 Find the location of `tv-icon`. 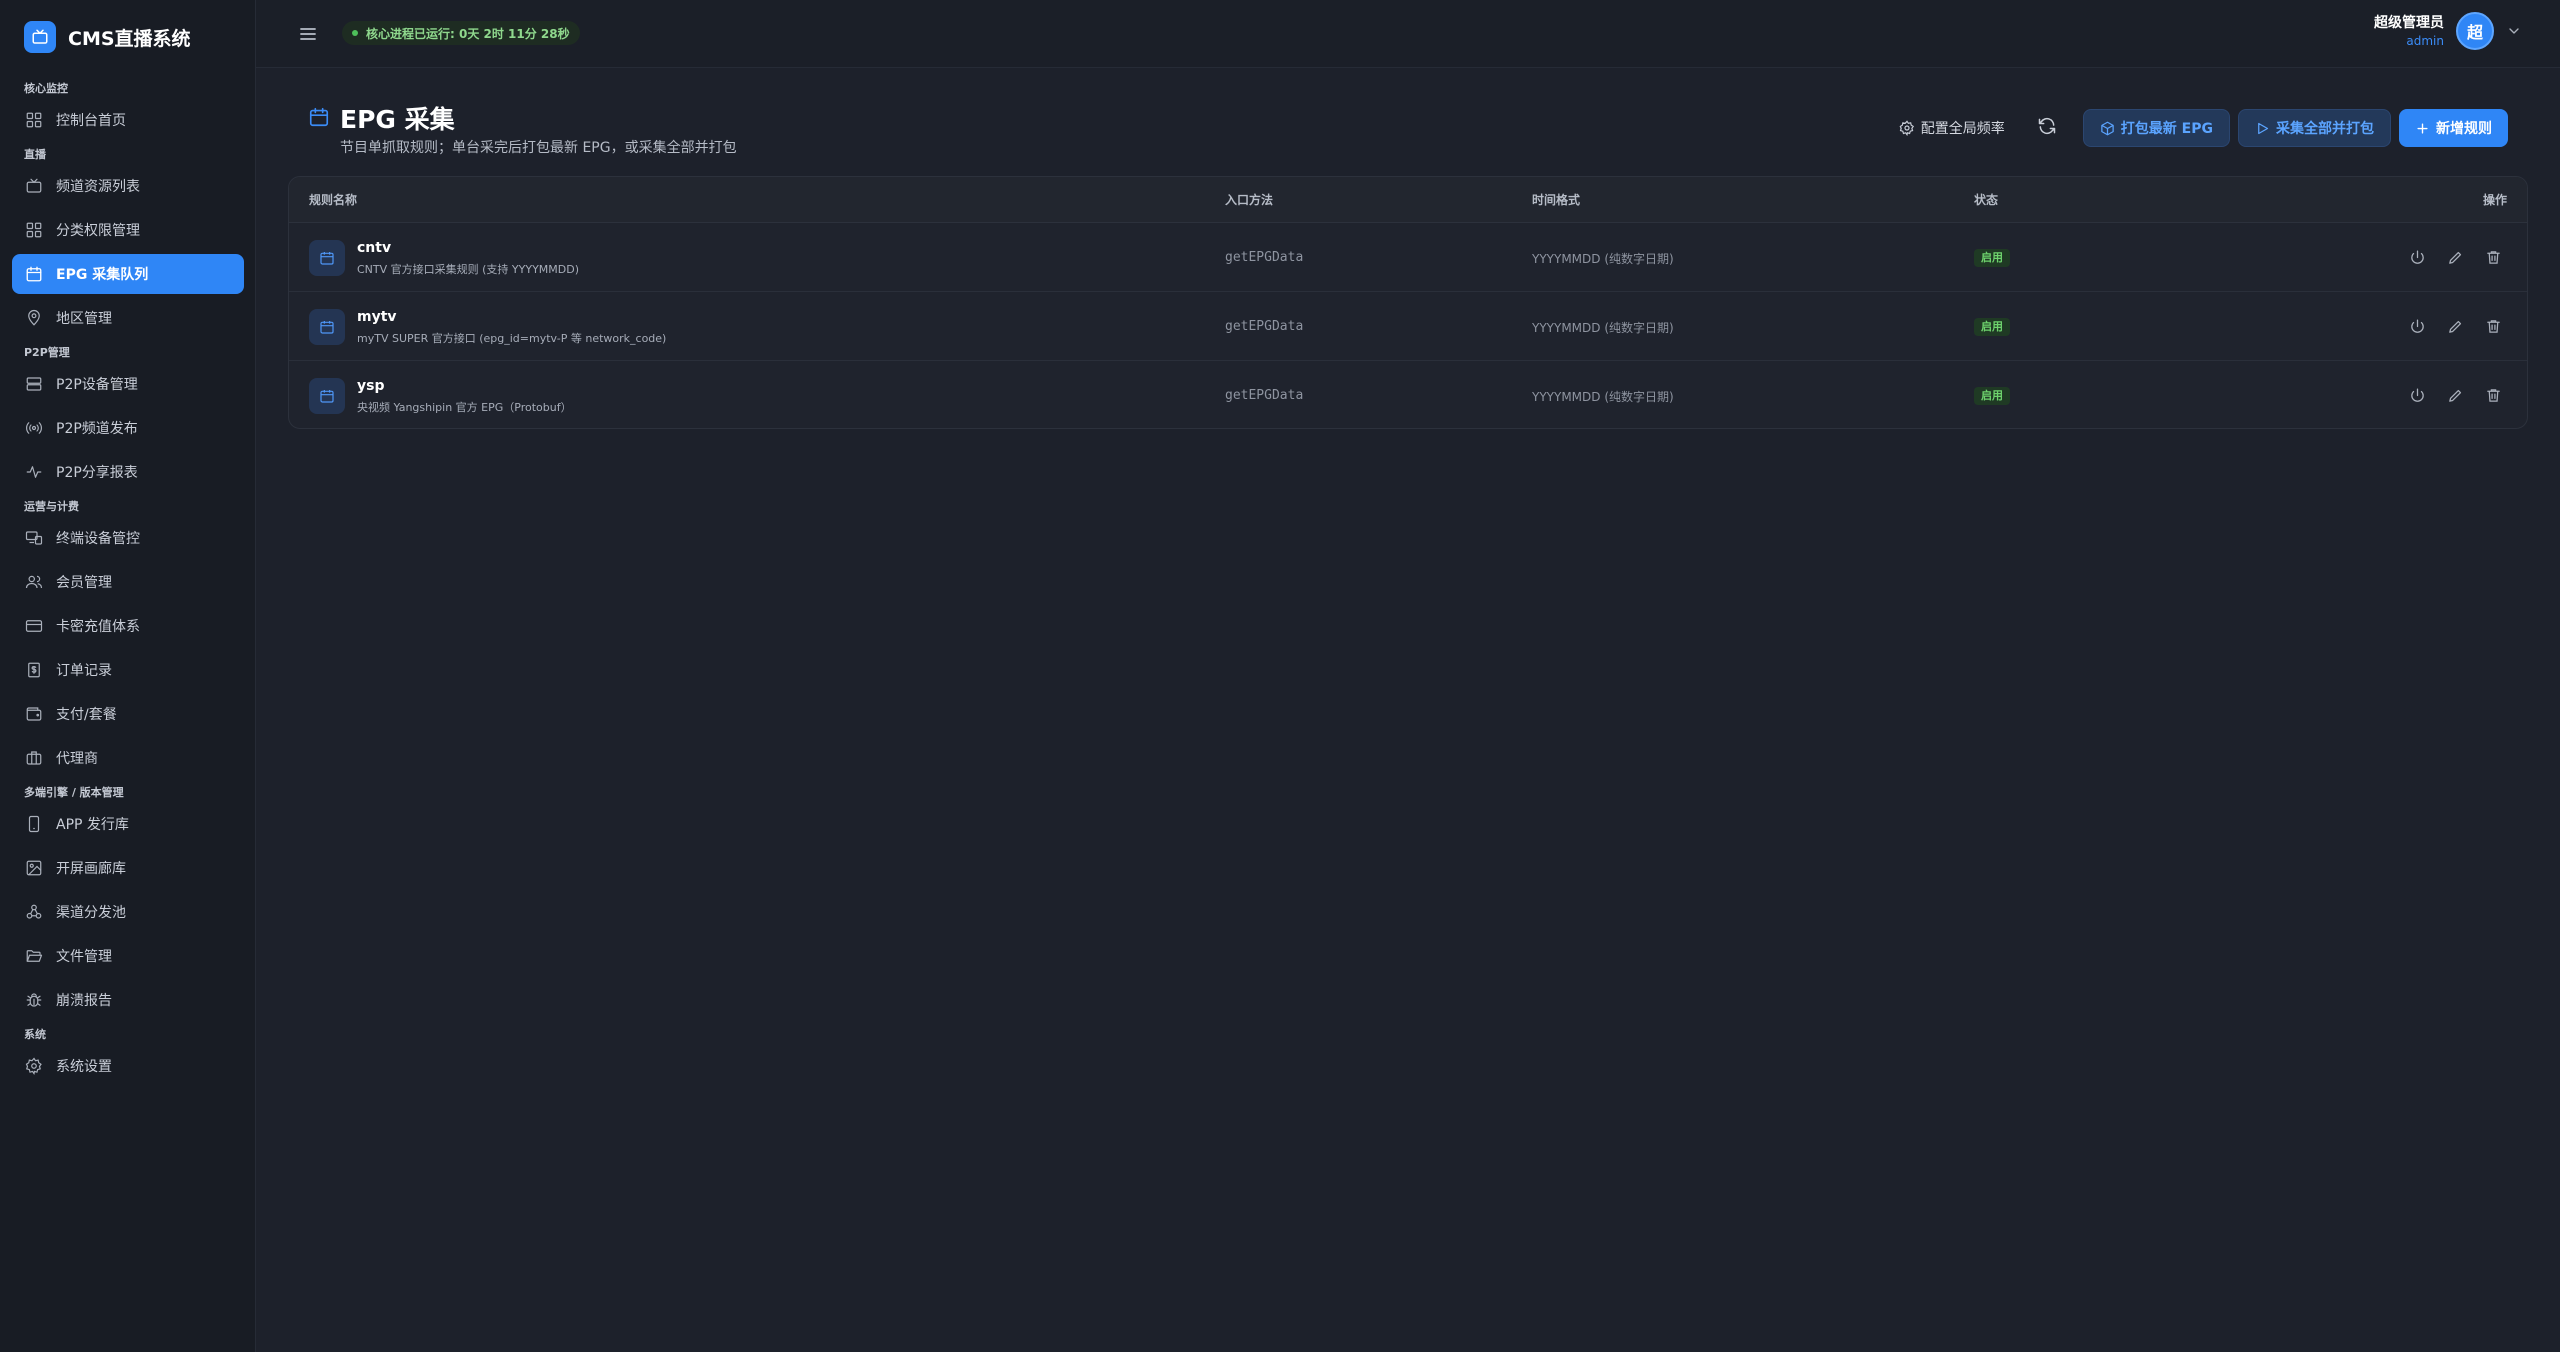

tv-icon is located at coordinates (34, 186).